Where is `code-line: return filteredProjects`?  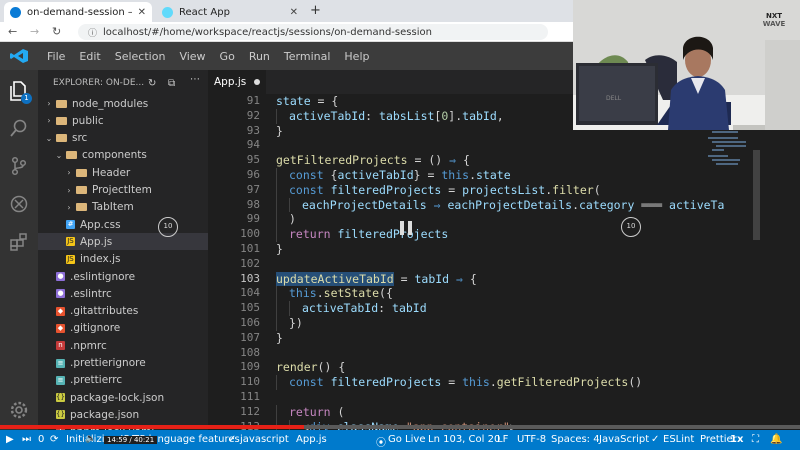 code-line: return filteredProjects is located at coordinates (368, 234).